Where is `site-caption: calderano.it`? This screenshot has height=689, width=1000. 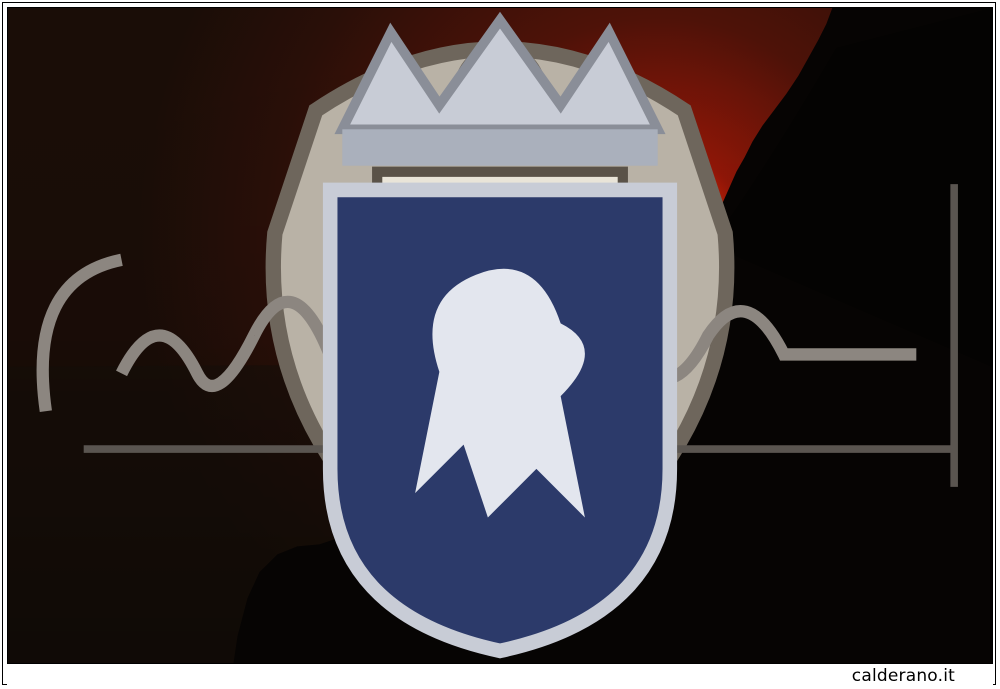
site-caption: calderano.it is located at coordinates (903, 676).